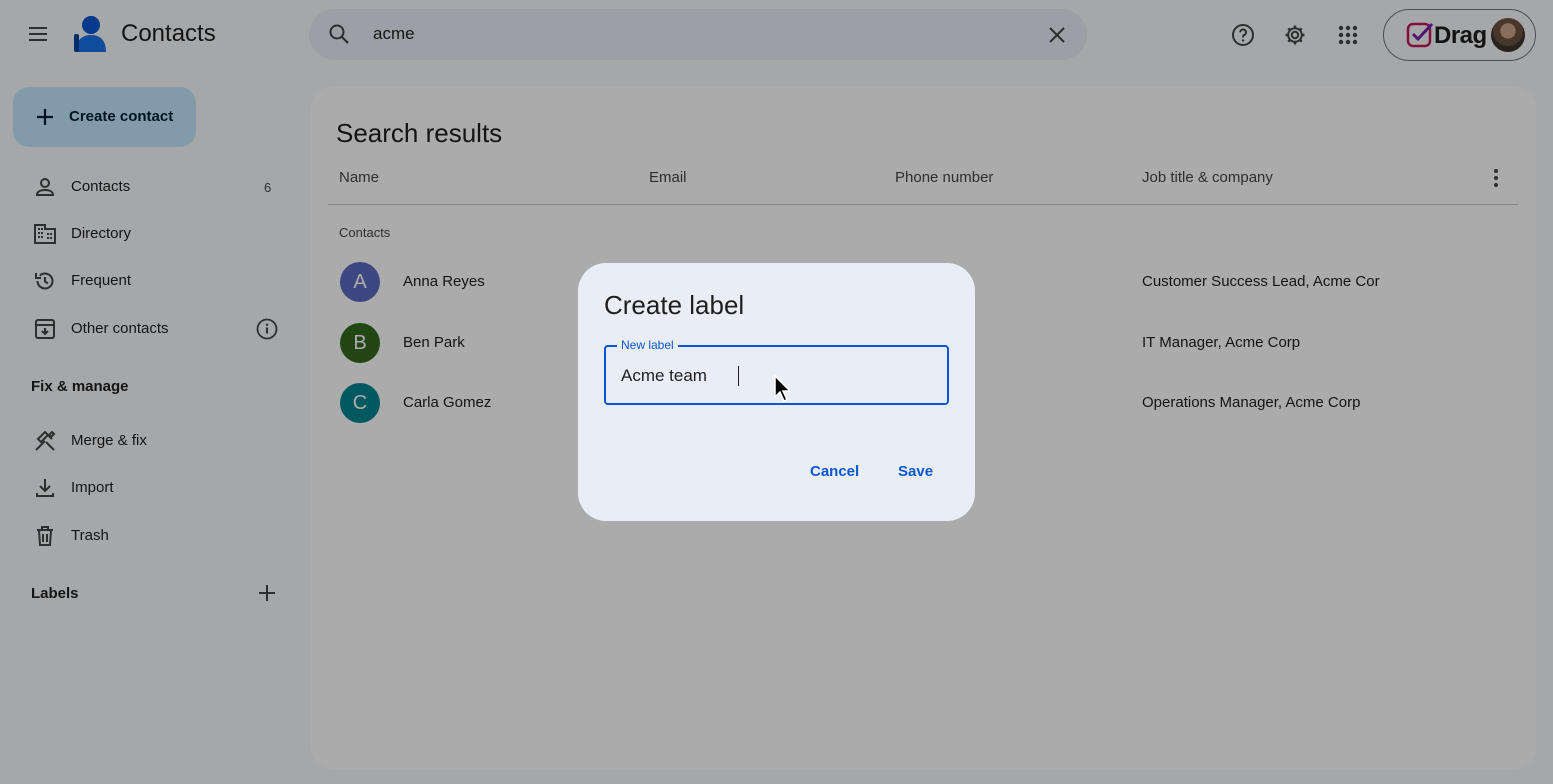 The width and height of the screenshot is (1553, 784). I want to click on new-label-input, so click(771, 376).